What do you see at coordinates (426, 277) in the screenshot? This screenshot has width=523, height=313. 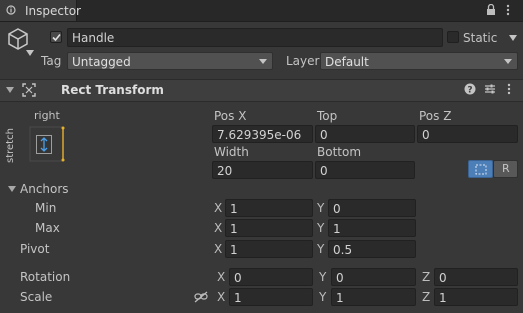 I see `rotation-z-axis: Z` at bounding box center [426, 277].